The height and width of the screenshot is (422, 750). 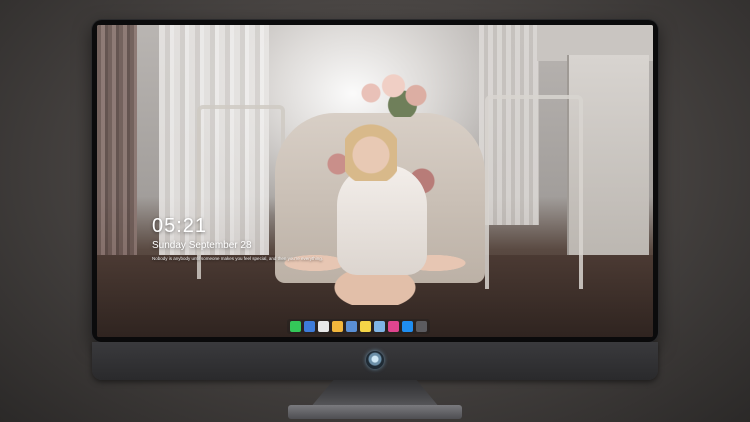 What do you see at coordinates (202, 245) in the screenshot?
I see `lock-date: Sunday September 28` at bounding box center [202, 245].